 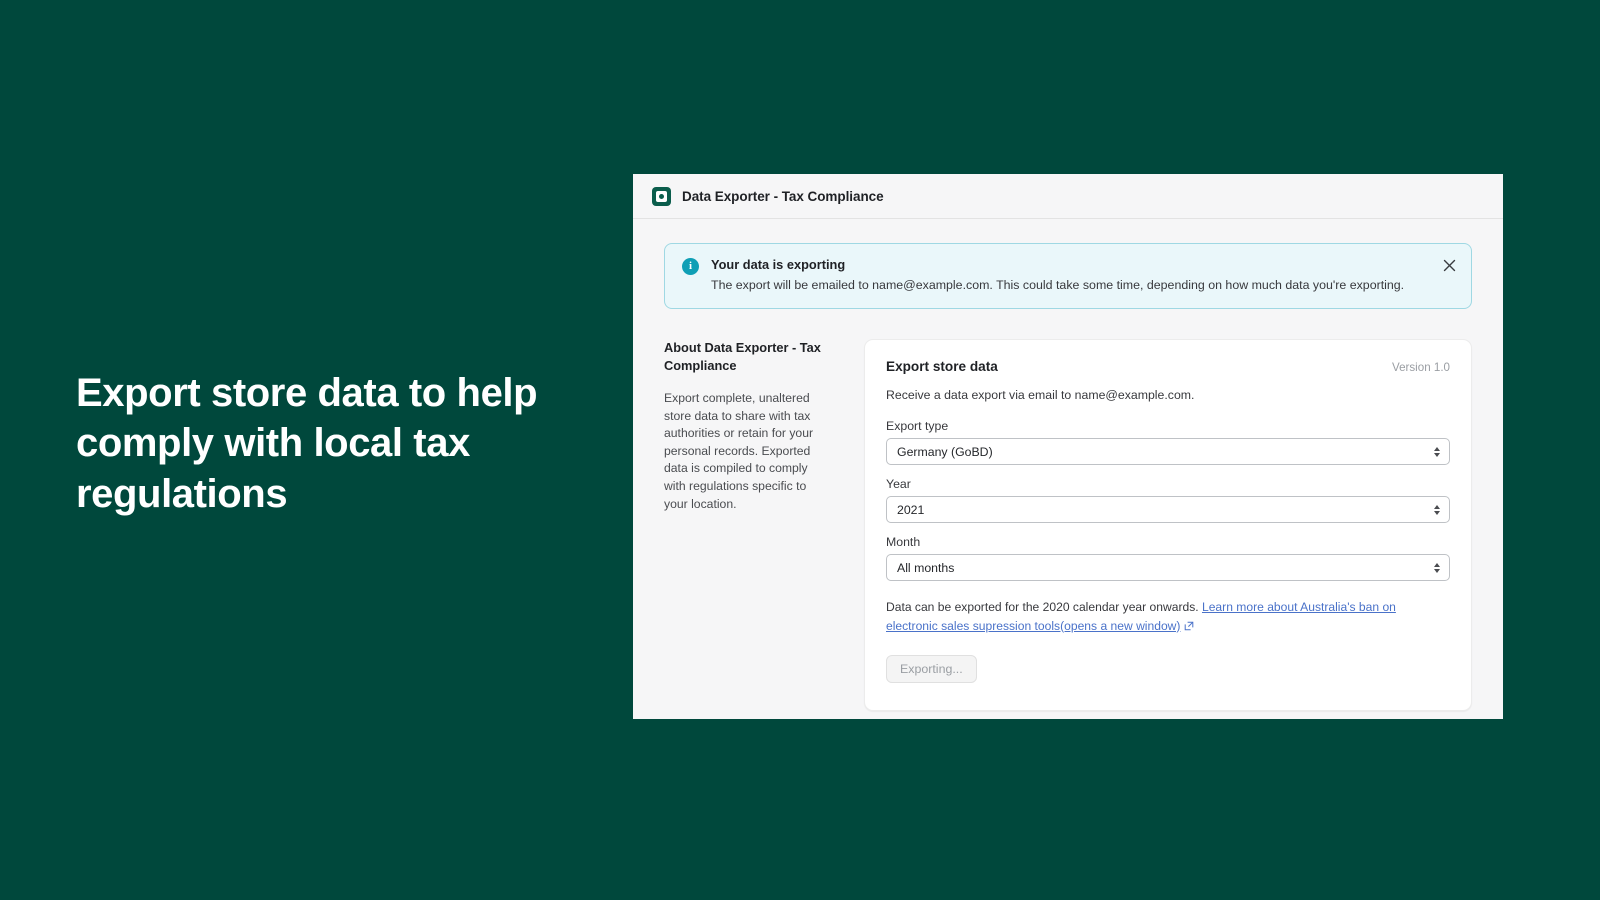 I want to click on version-label: Version 1.0, so click(x=1420, y=368).